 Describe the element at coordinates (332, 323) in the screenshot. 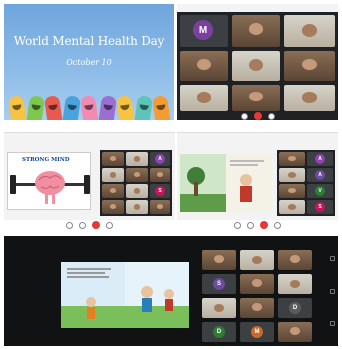

I see `recent-apps-icon` at that location.